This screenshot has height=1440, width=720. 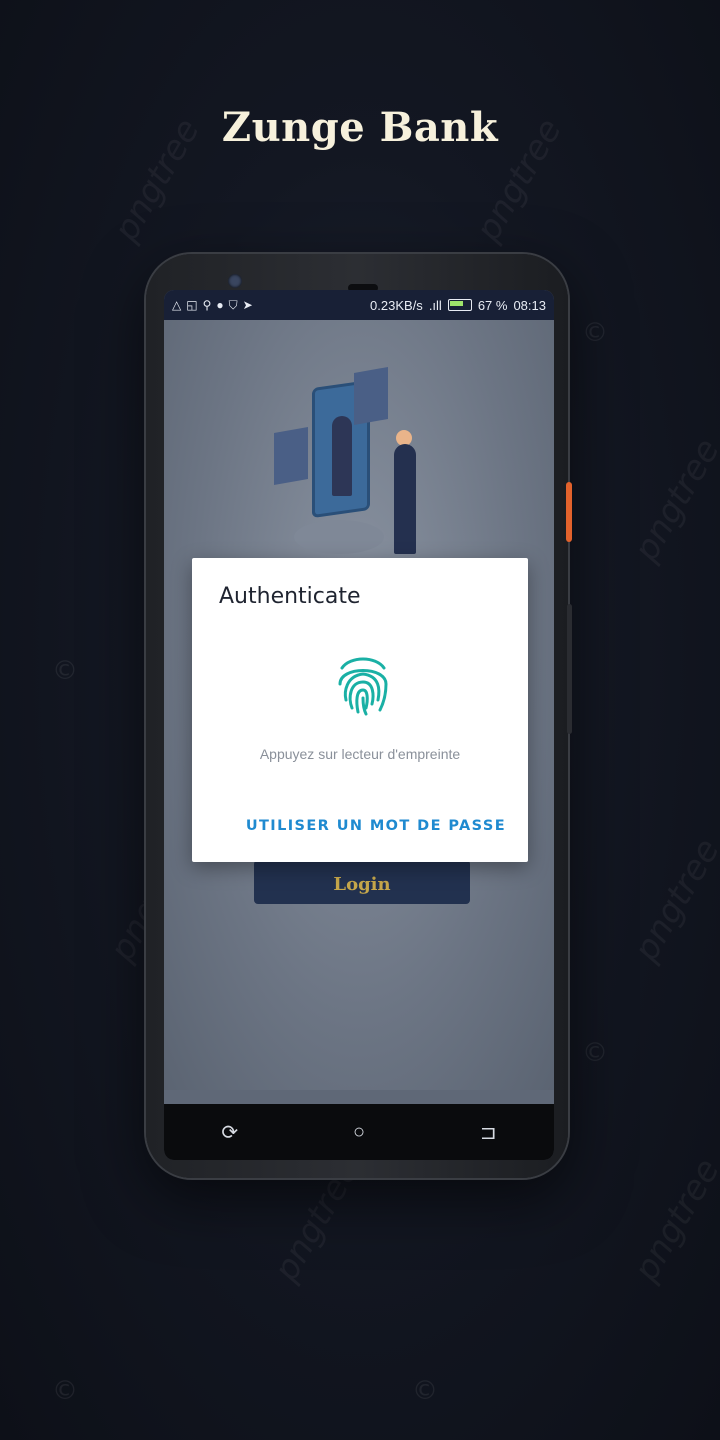 What do you see at coordinates (247, 305) in the screenshot?
I see `telegram-icon: ➤` at bounding box center [247, 305].